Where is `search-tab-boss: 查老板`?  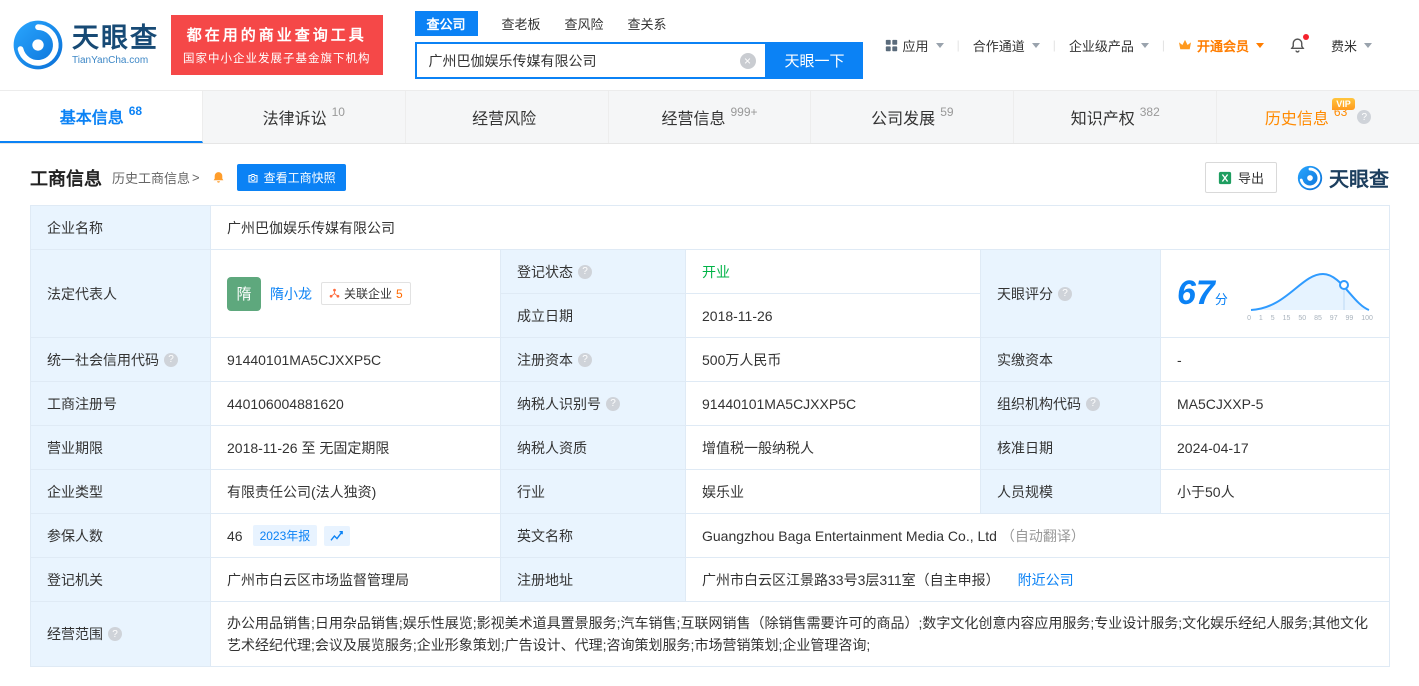
search-tab-boss: 查老板 is located at coordinates (521, 23).